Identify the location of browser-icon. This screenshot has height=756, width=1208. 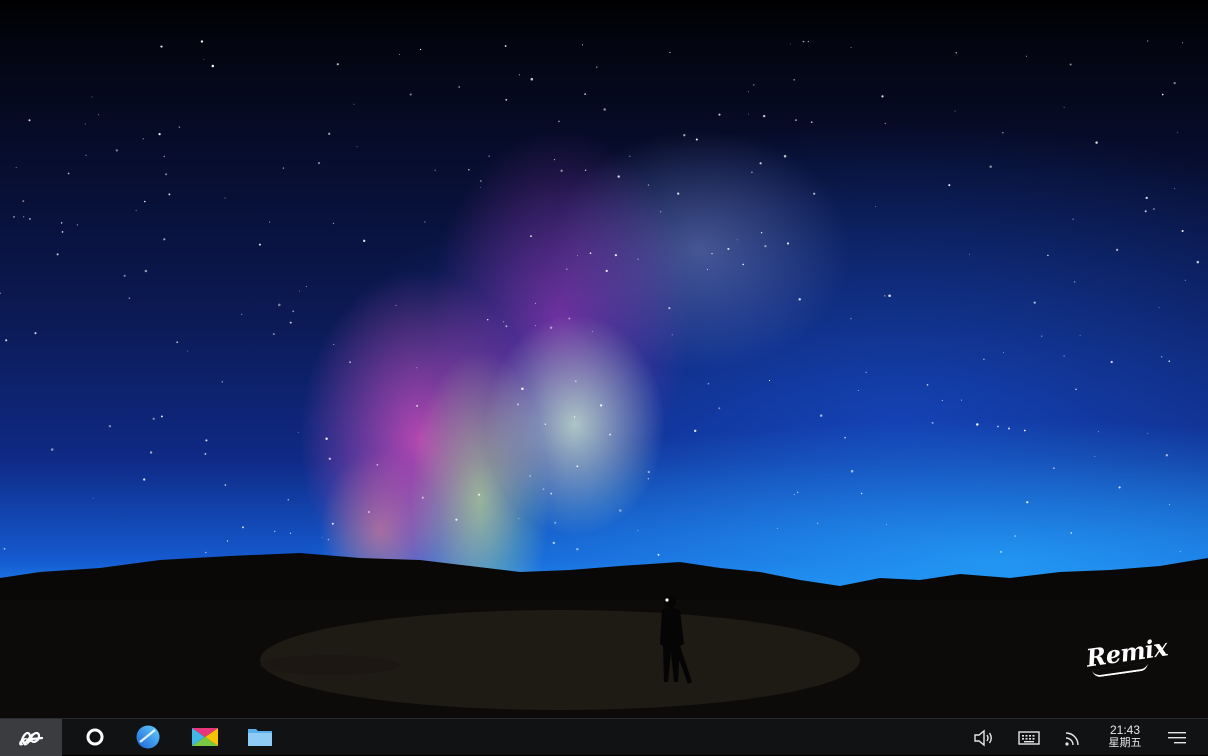
(148, 737).